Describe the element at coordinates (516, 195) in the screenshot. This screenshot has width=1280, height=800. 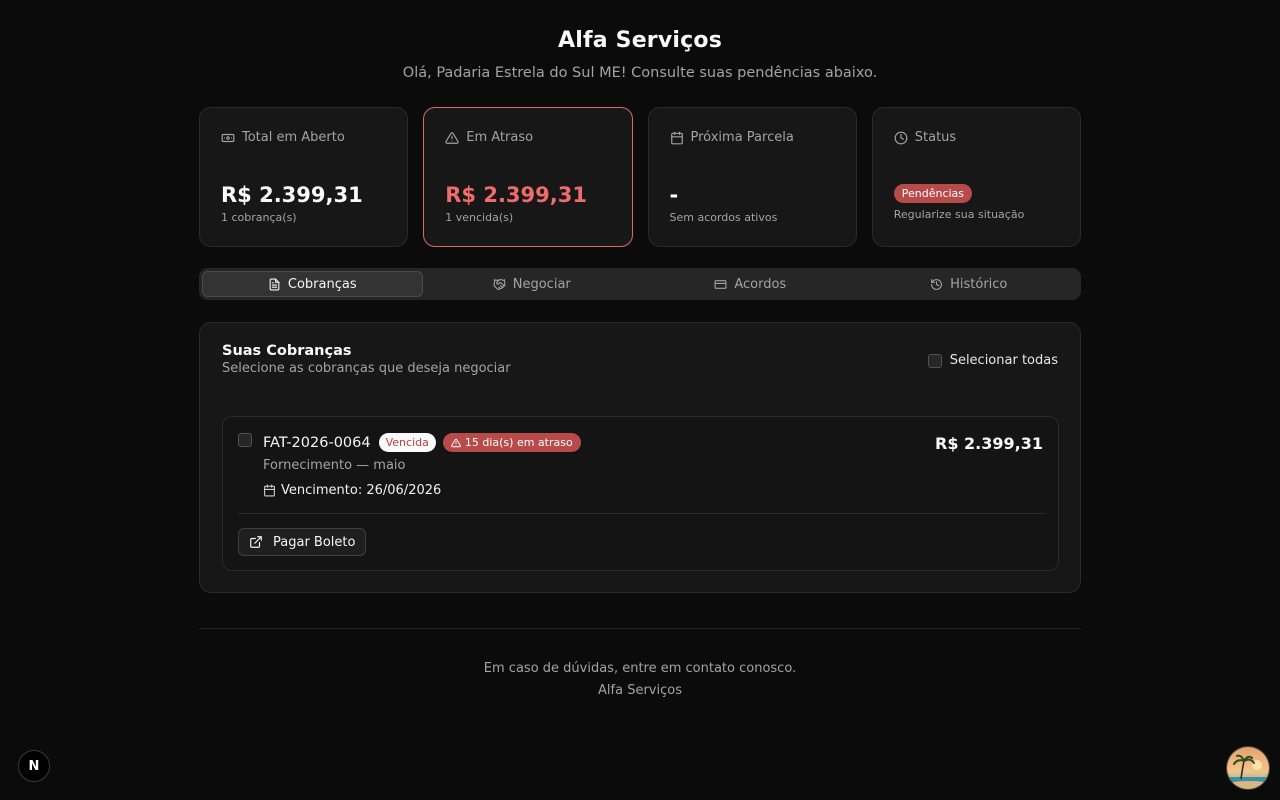
I see `overdue-value: R$ 2.399,31` at that location.